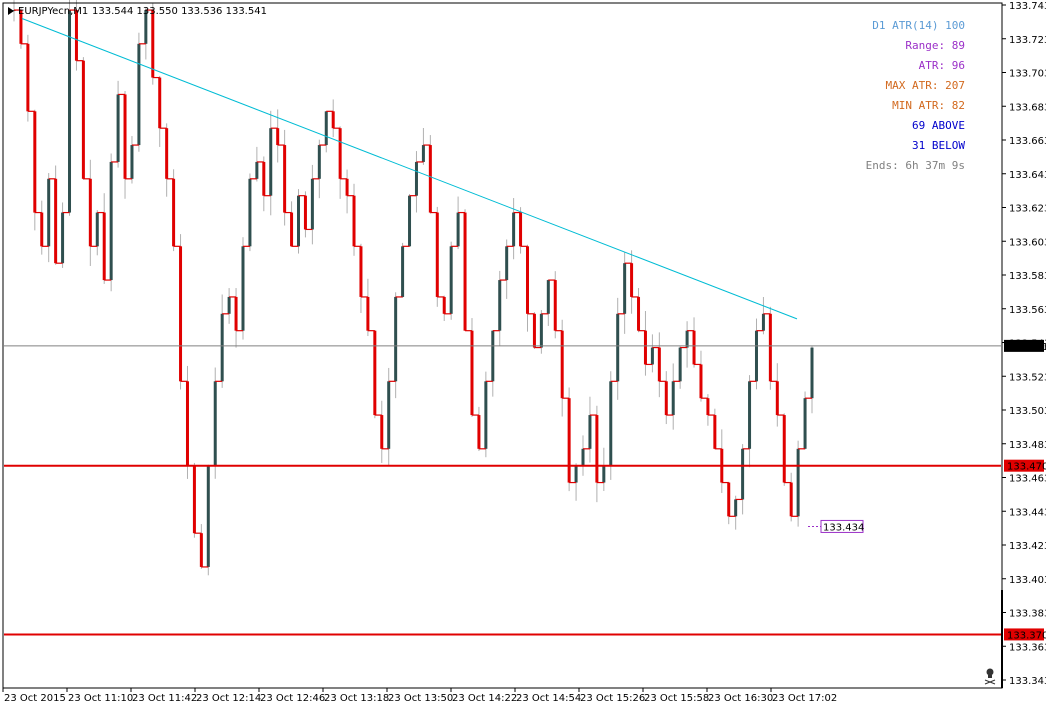 The image size is (1046, 707). Describe the element at coordinates (179, 11) in the screenshot. I see `ohlc-readout: 133.544 133.550 133.536 133.541` at that location.